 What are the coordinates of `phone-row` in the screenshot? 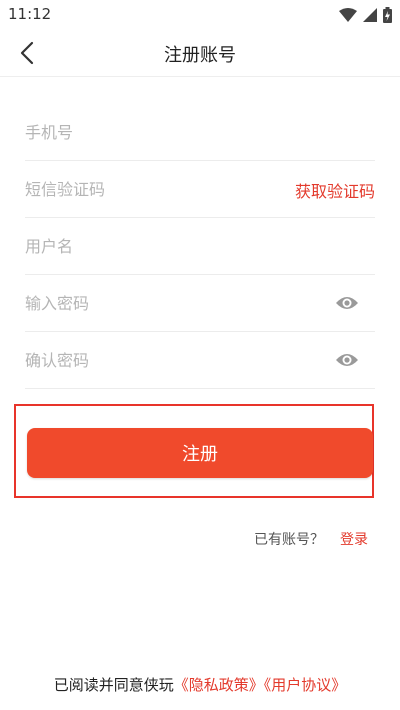 It's located at (200, 132).